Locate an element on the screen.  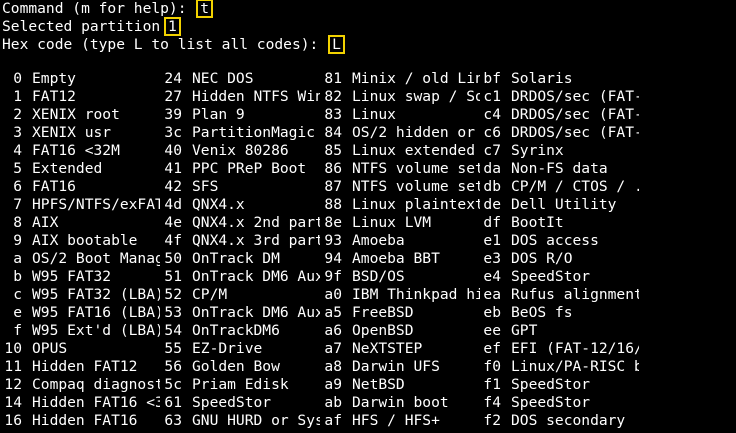
partition-type-code: 61 is located at coordinates (173, 402).